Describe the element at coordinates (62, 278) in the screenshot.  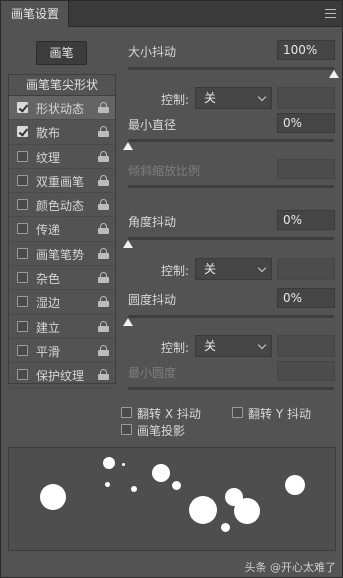
I see `brush-option-row: 杂色` at that location.